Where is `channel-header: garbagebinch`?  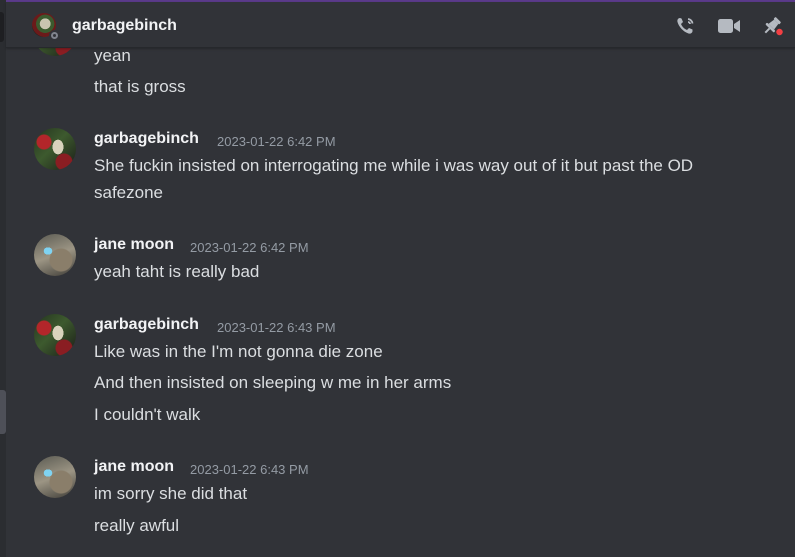
channel-header: garbagebinch is located at coordinates (400, 25).